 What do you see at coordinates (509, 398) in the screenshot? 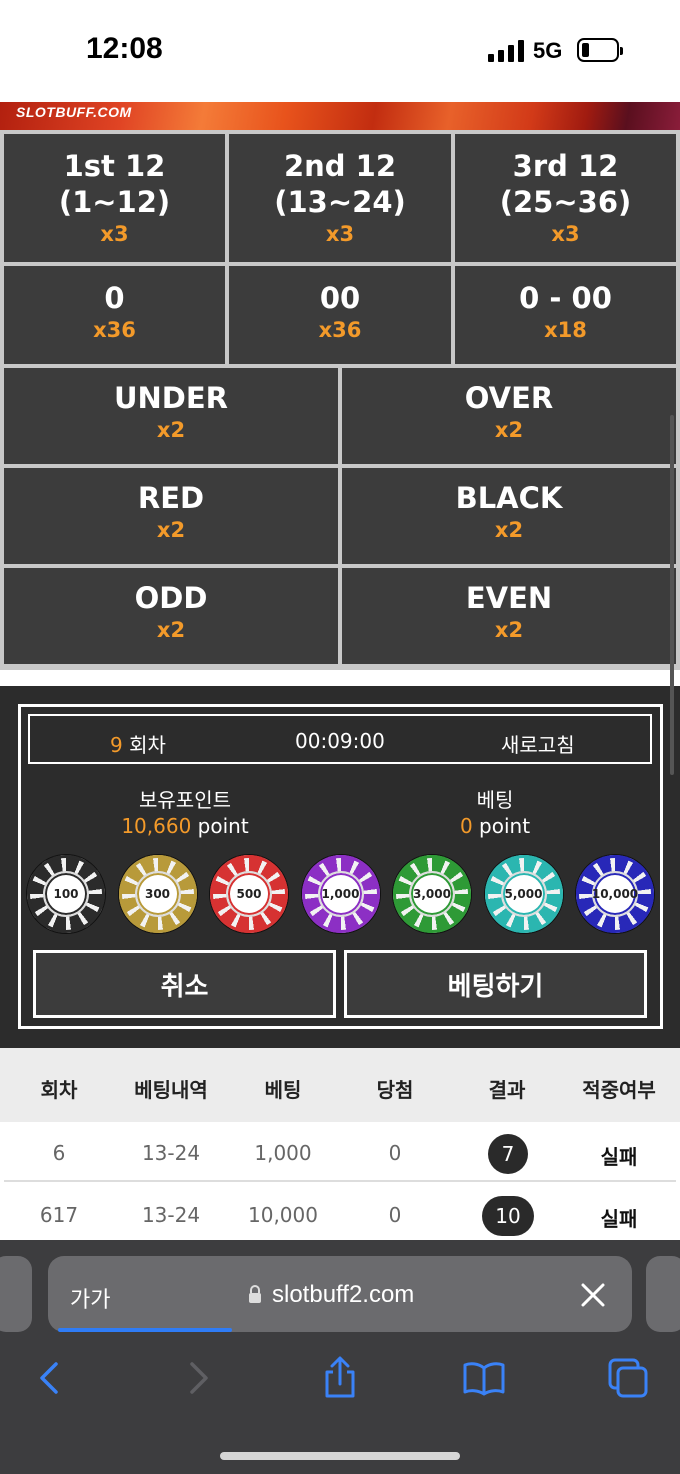
I see `cell-label: OVER` at bounding box center [509, 398].